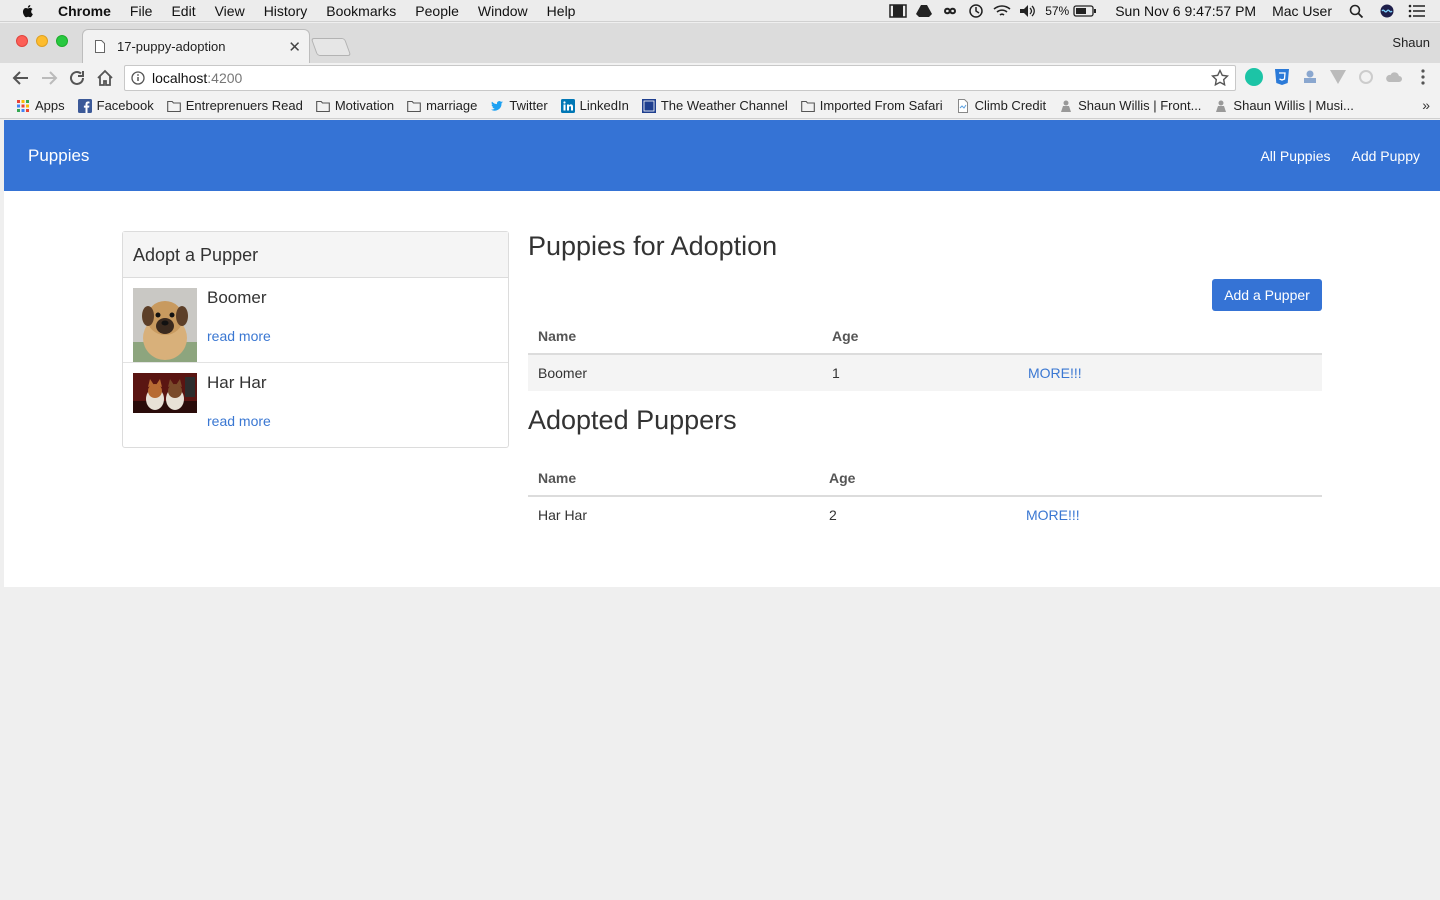 Image resolution: width=1440 pixels, height=900 pixels. Describe the element at coordinates (1423, 77) in the screenshot. I see `chrome-menu-icon` at that location.